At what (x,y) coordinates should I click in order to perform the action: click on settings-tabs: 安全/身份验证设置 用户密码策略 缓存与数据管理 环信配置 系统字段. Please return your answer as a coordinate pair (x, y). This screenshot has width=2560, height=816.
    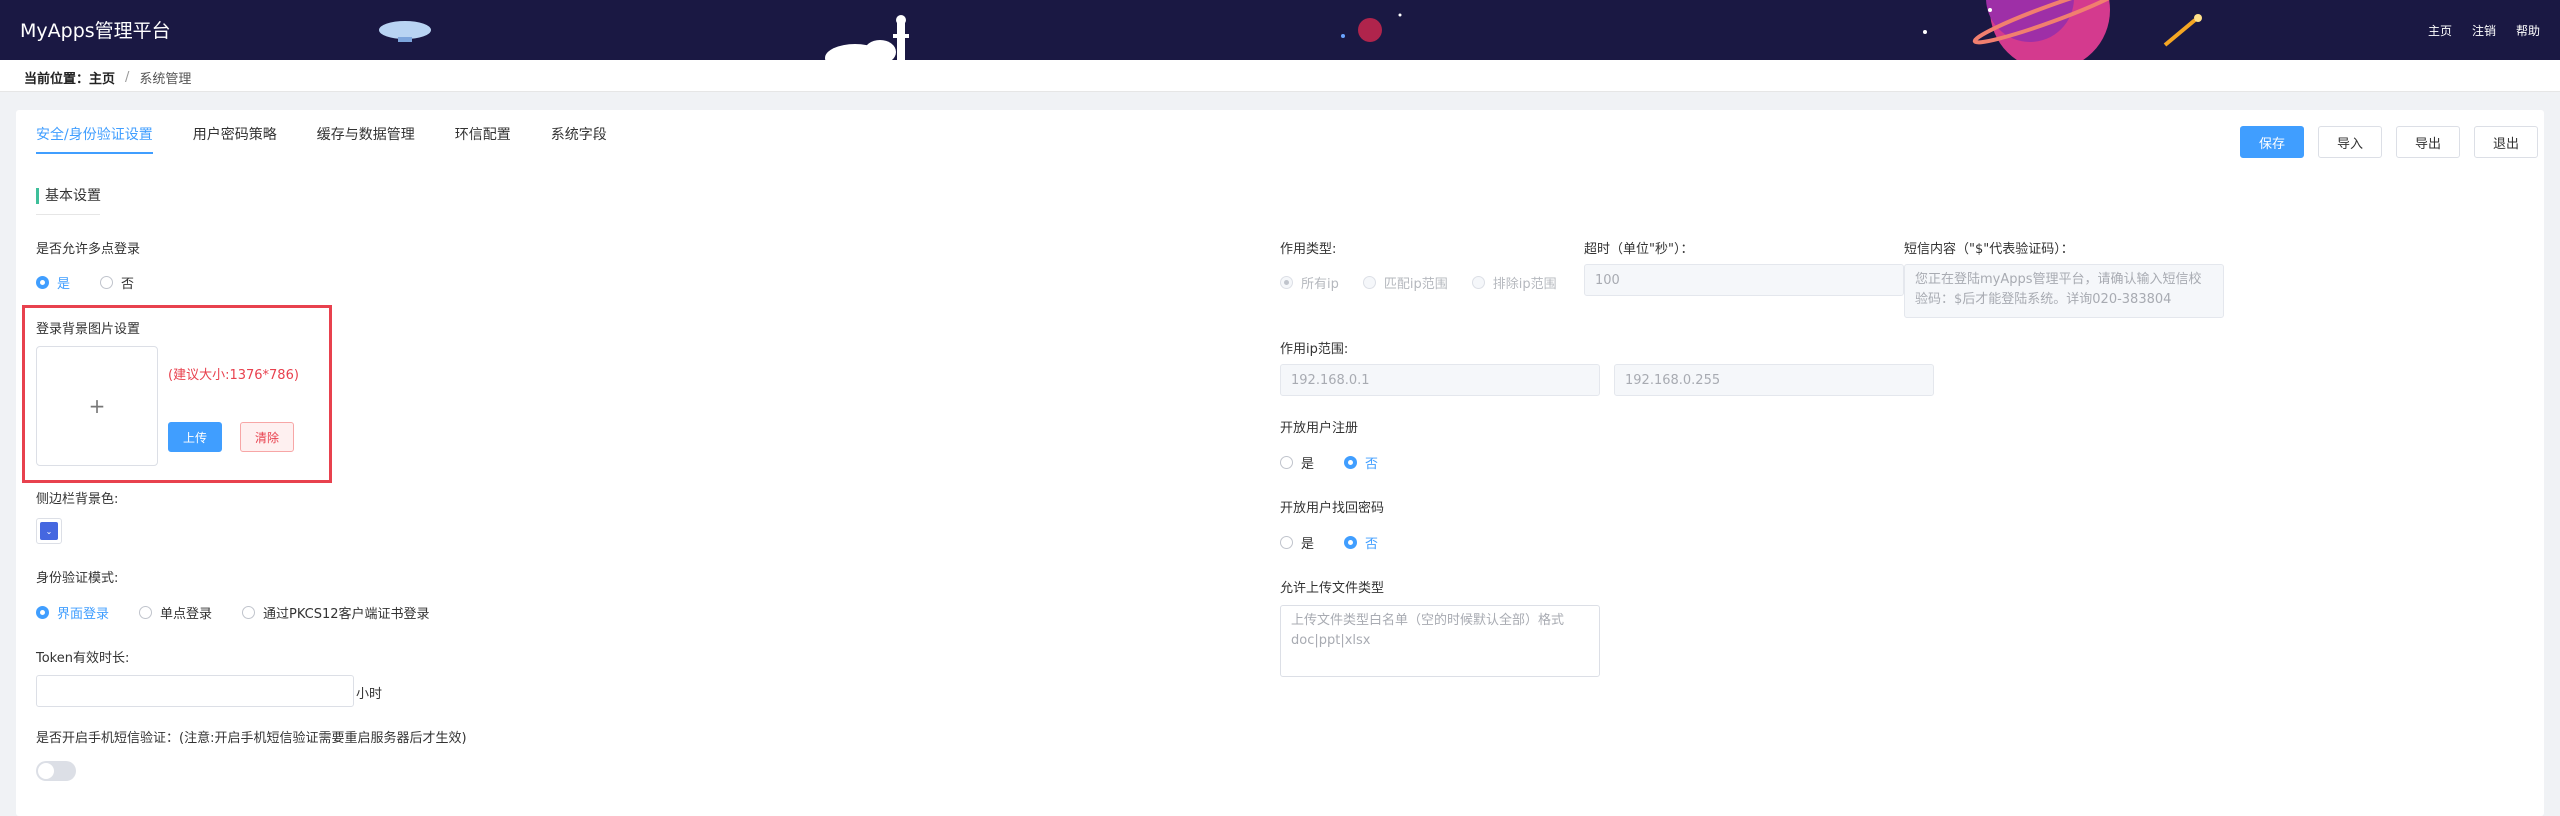
    Looking at the image, I should click on (321, 139).